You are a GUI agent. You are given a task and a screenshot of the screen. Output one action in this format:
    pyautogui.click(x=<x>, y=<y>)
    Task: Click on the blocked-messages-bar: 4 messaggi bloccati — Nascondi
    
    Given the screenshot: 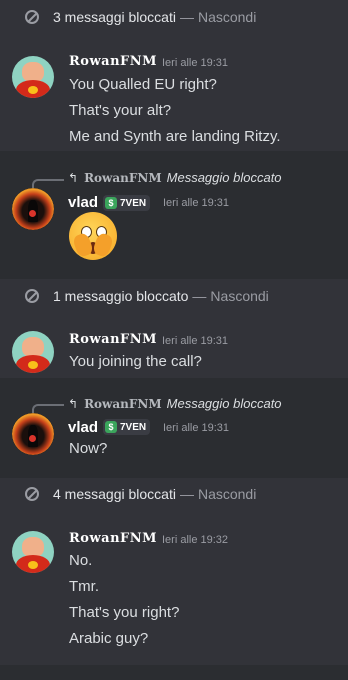 What is the action you would take?
    pyautogui.click(x=174, y=494)
    